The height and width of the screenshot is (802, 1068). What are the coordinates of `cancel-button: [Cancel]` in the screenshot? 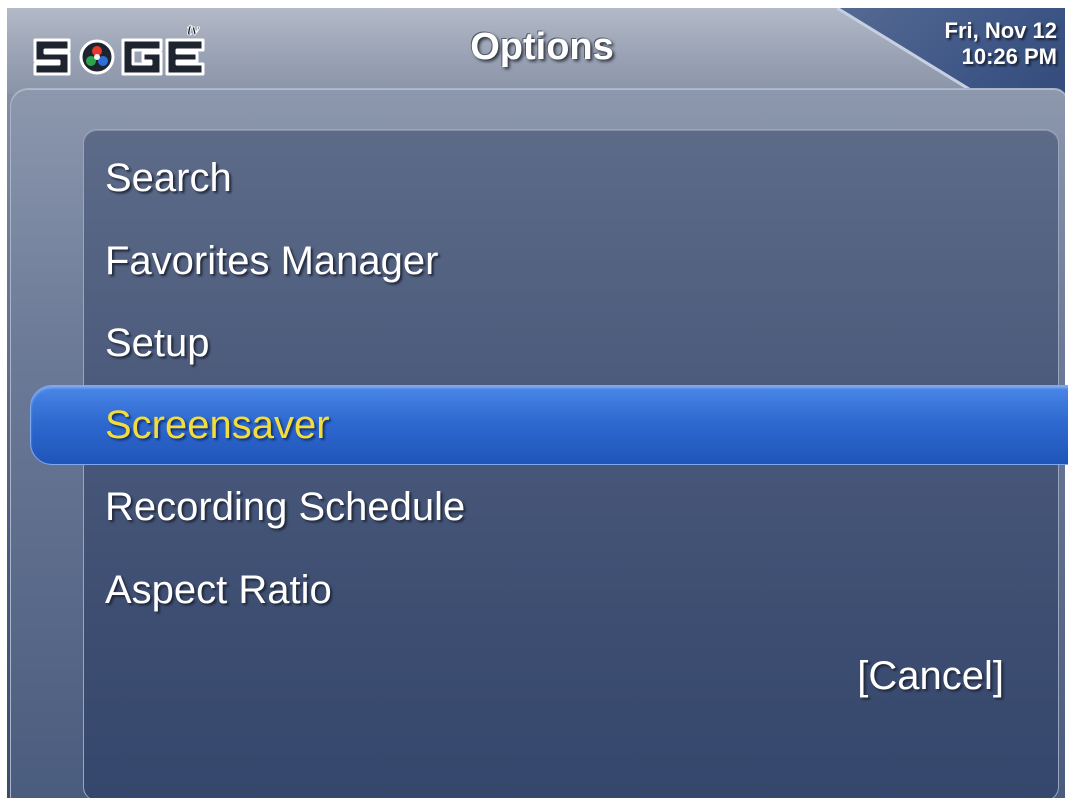 It's located at (930, 676).